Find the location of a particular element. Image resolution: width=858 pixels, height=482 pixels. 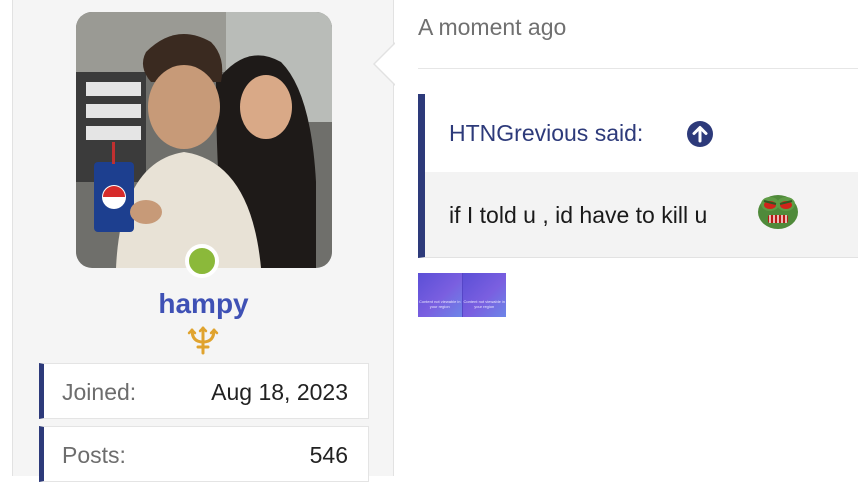

online-status-indicator is located at coordinates (202, 261).